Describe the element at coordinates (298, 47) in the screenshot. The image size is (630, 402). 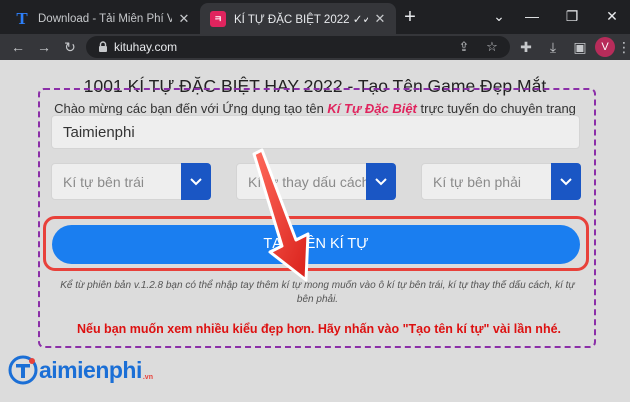
I see `address-bar: kituhay.com ⇪ ☆` at that location.